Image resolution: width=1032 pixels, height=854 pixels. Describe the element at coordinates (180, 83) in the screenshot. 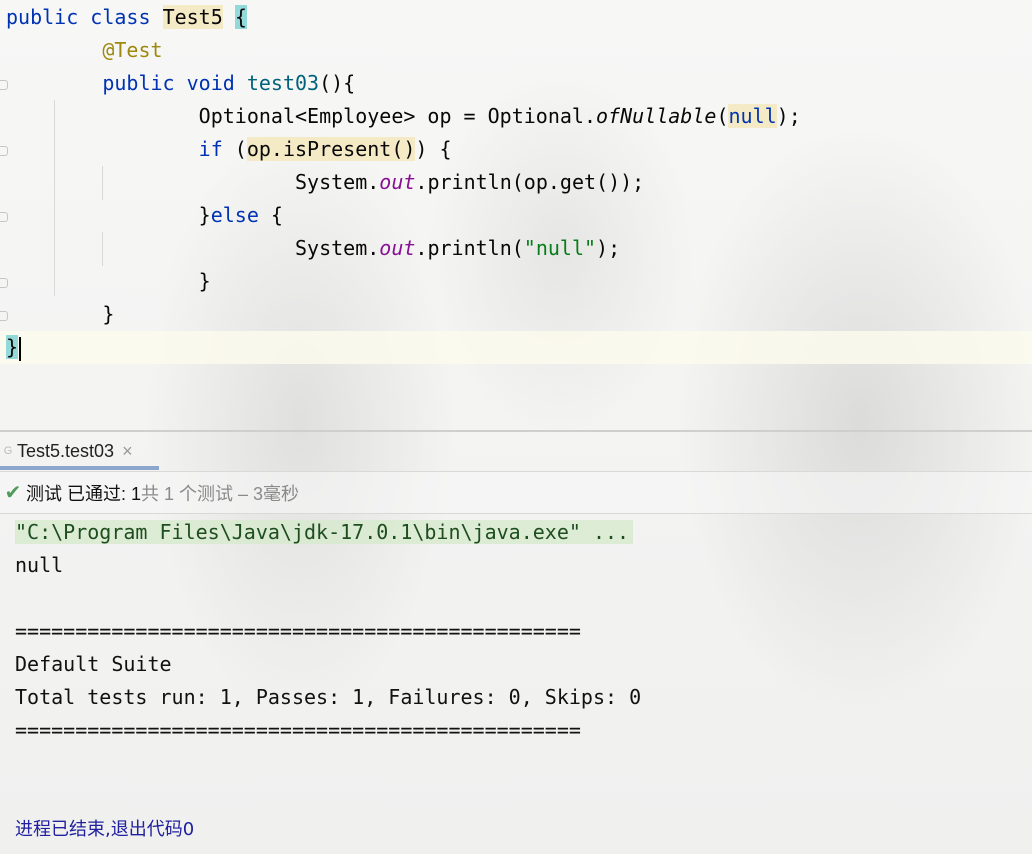

I see `code-line-method-decl: public void test03(){` at that location.